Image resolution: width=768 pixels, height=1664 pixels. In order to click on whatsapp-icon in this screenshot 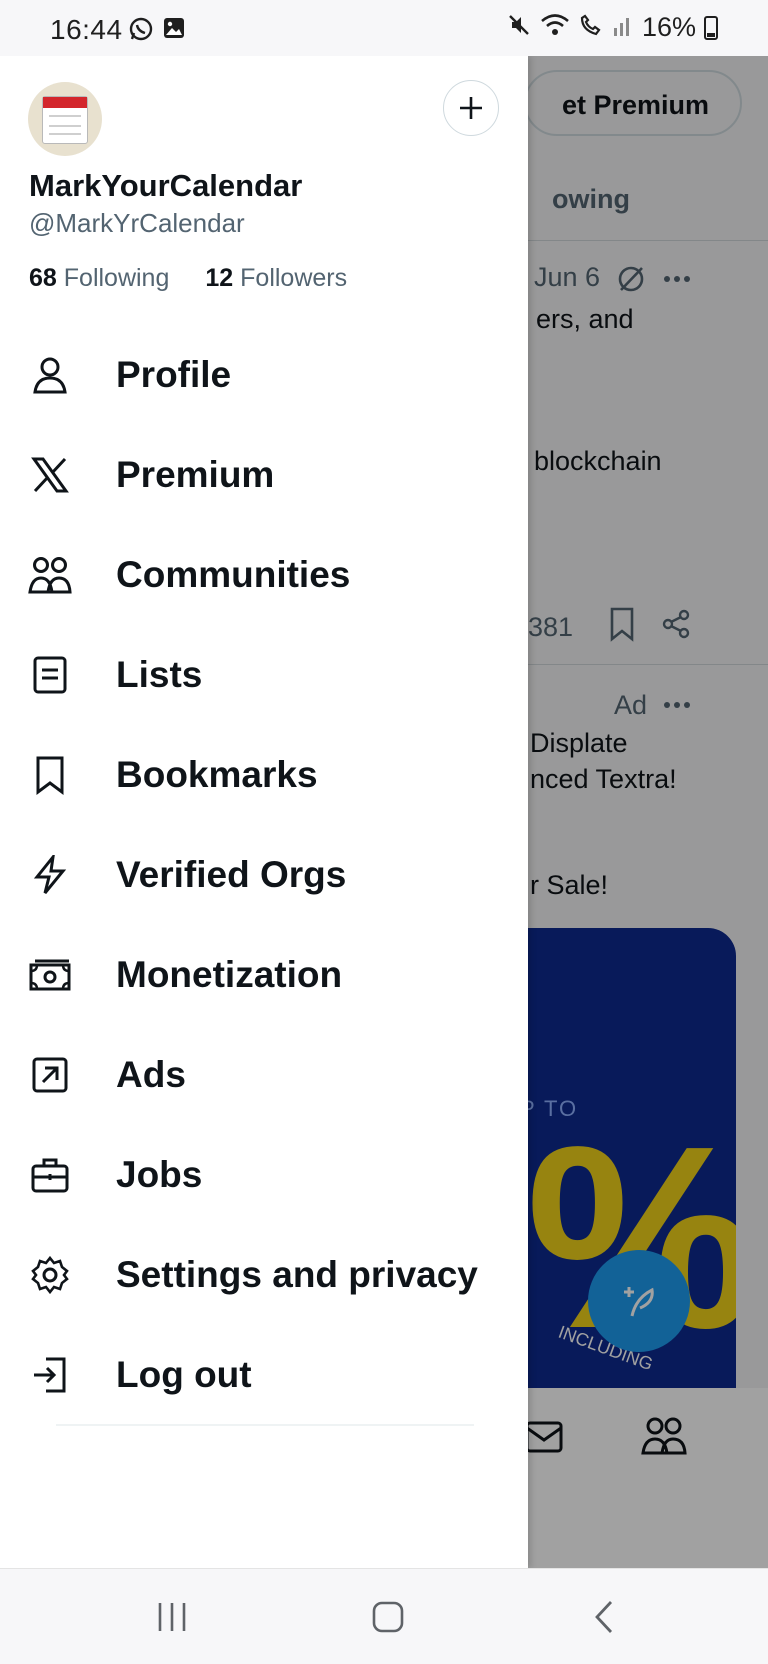, I will do `click(141, 31)`.